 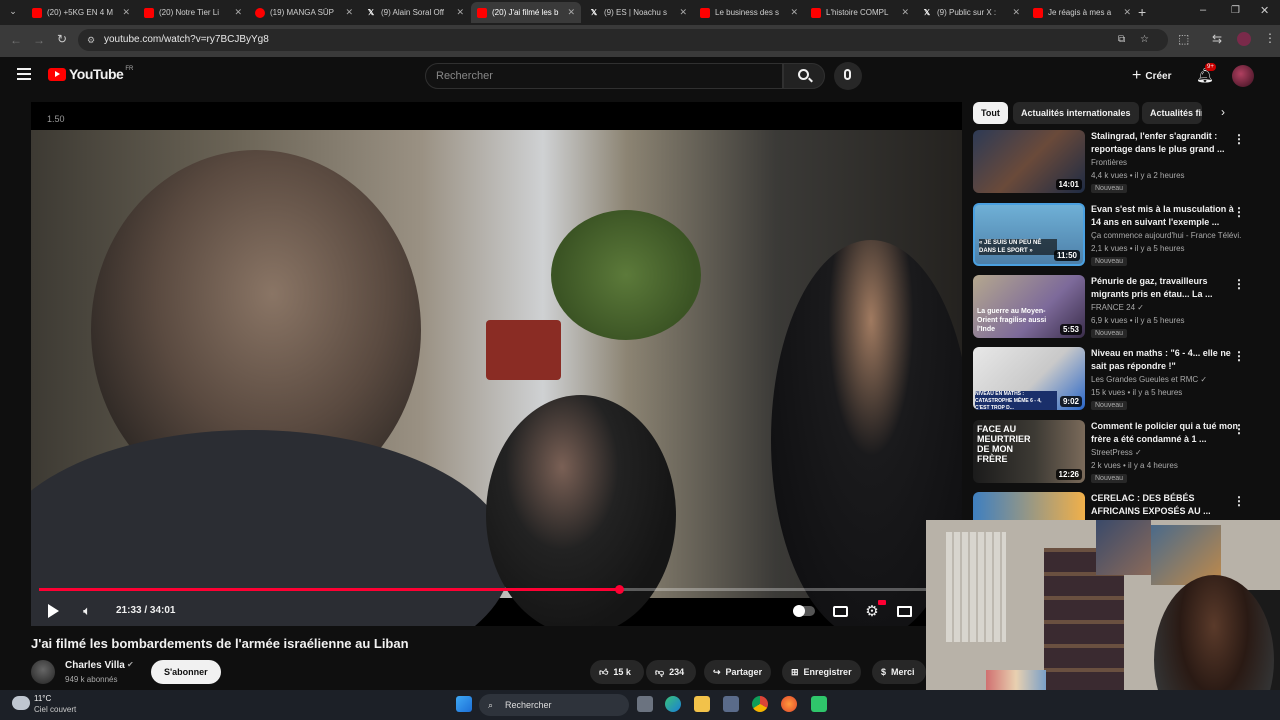 I want to click on thanks-button: $ Merci, so click(x=899, y=672).